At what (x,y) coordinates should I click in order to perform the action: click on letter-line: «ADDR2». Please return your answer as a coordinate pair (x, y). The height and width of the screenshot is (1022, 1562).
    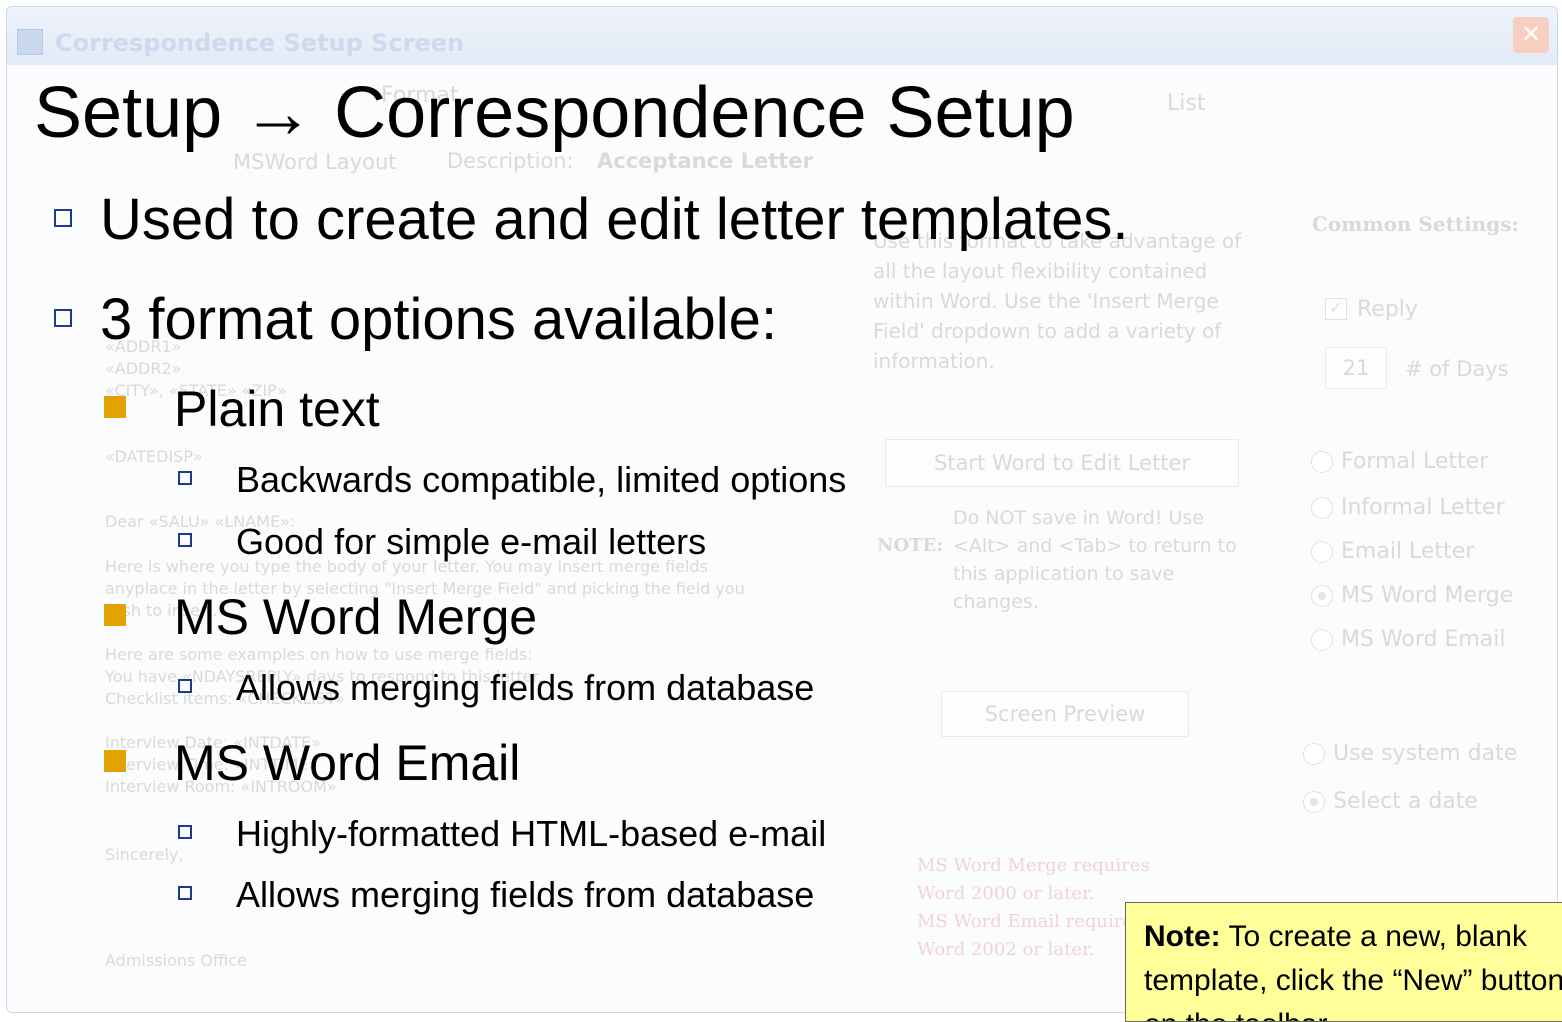
    Looking at the image, I should click on (143, 368).